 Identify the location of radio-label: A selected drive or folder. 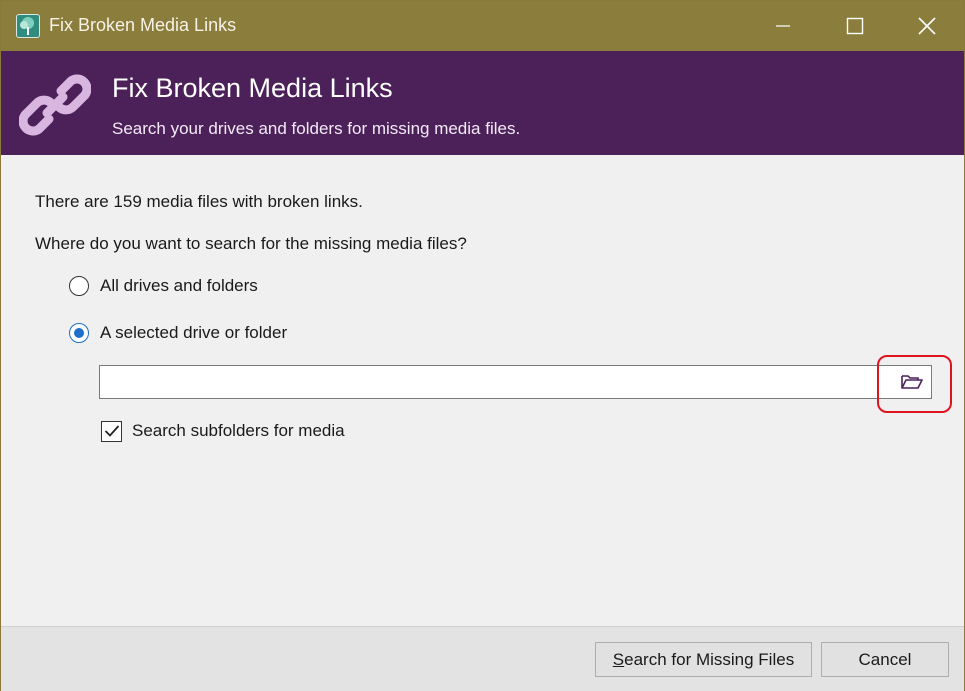
(194, 332).